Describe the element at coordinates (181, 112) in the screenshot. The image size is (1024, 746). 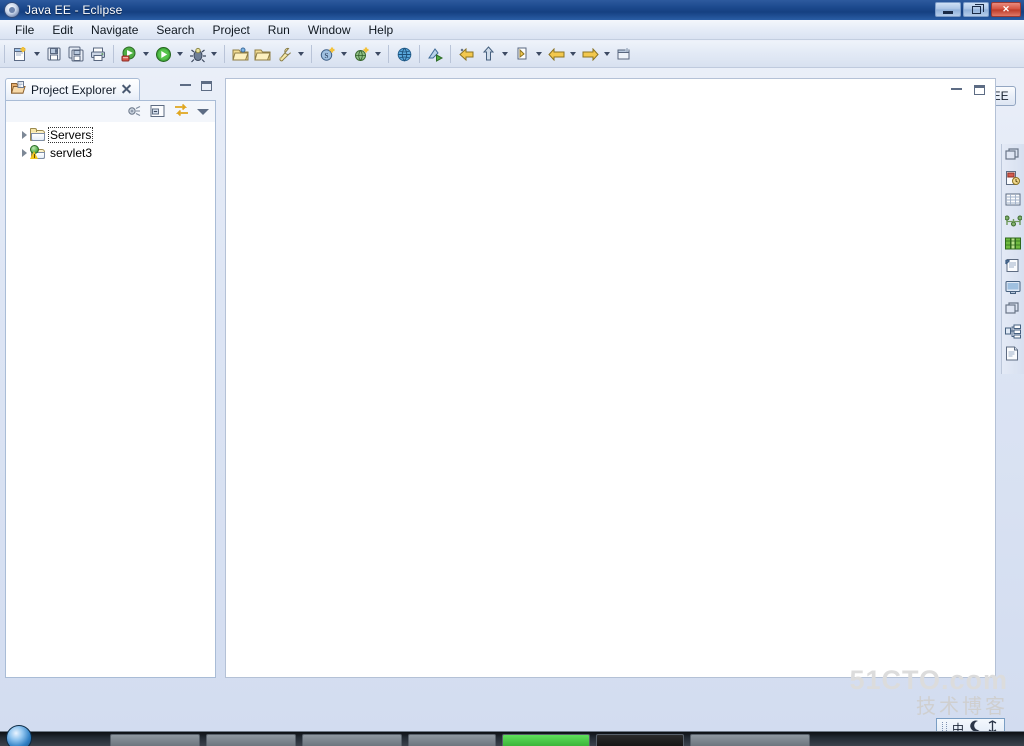
I see `focus-on-active-task-icon` at that location.